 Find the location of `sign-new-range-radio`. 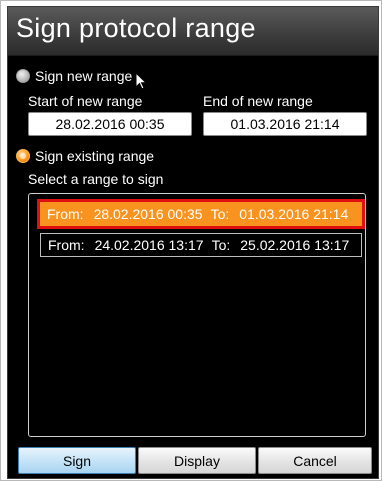

sign-new-range-radio is located at coordinates (23, 76).